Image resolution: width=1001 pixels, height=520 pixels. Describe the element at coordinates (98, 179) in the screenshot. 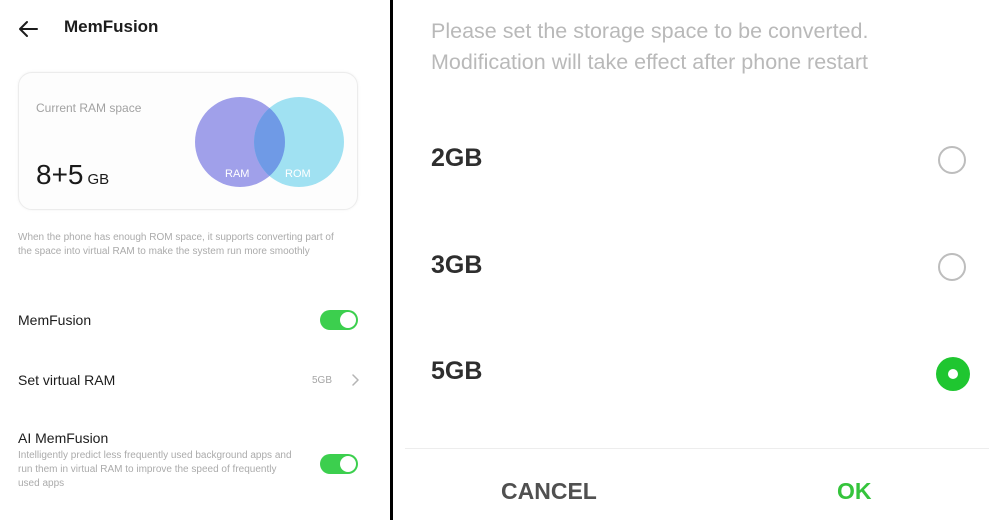

I see `ram-value-unit: GB` at that location.